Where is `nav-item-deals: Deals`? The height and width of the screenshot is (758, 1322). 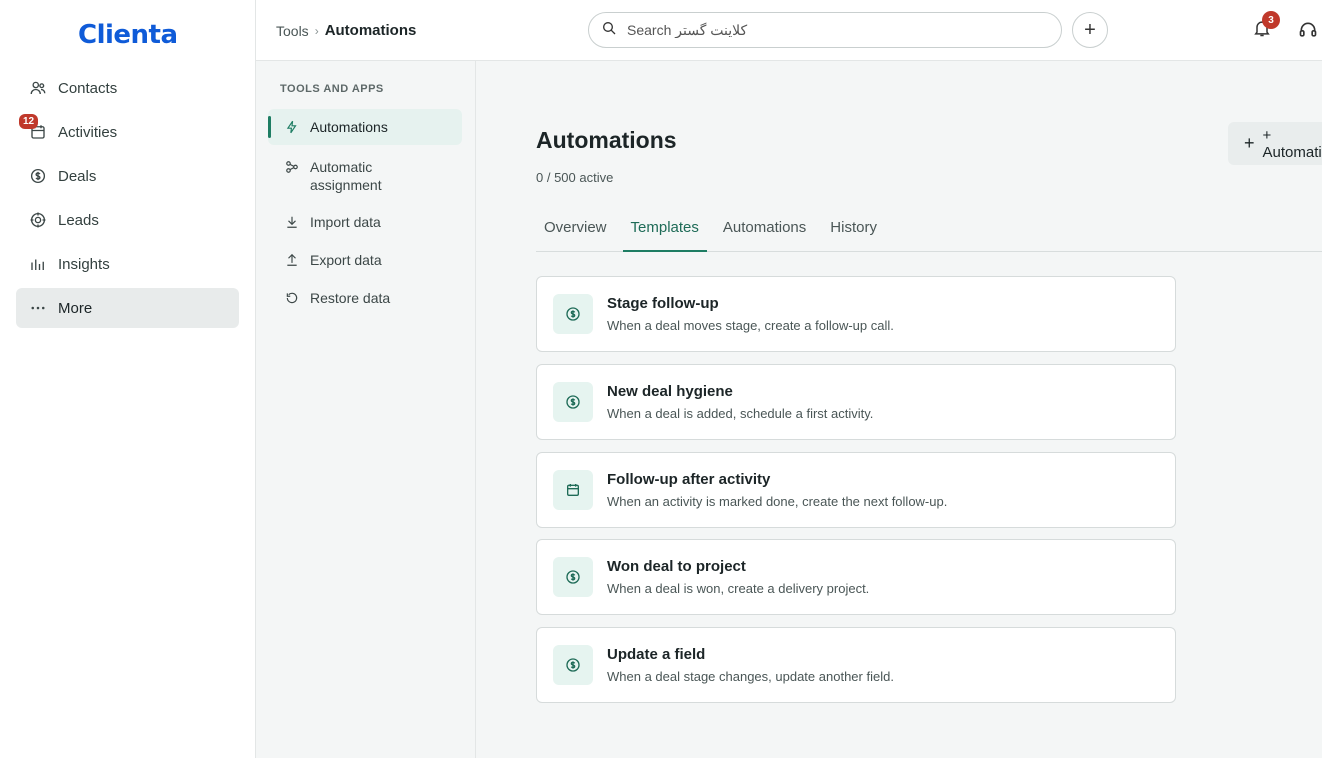 nav-item-deals: Deals is located at coordinates (127, 176).